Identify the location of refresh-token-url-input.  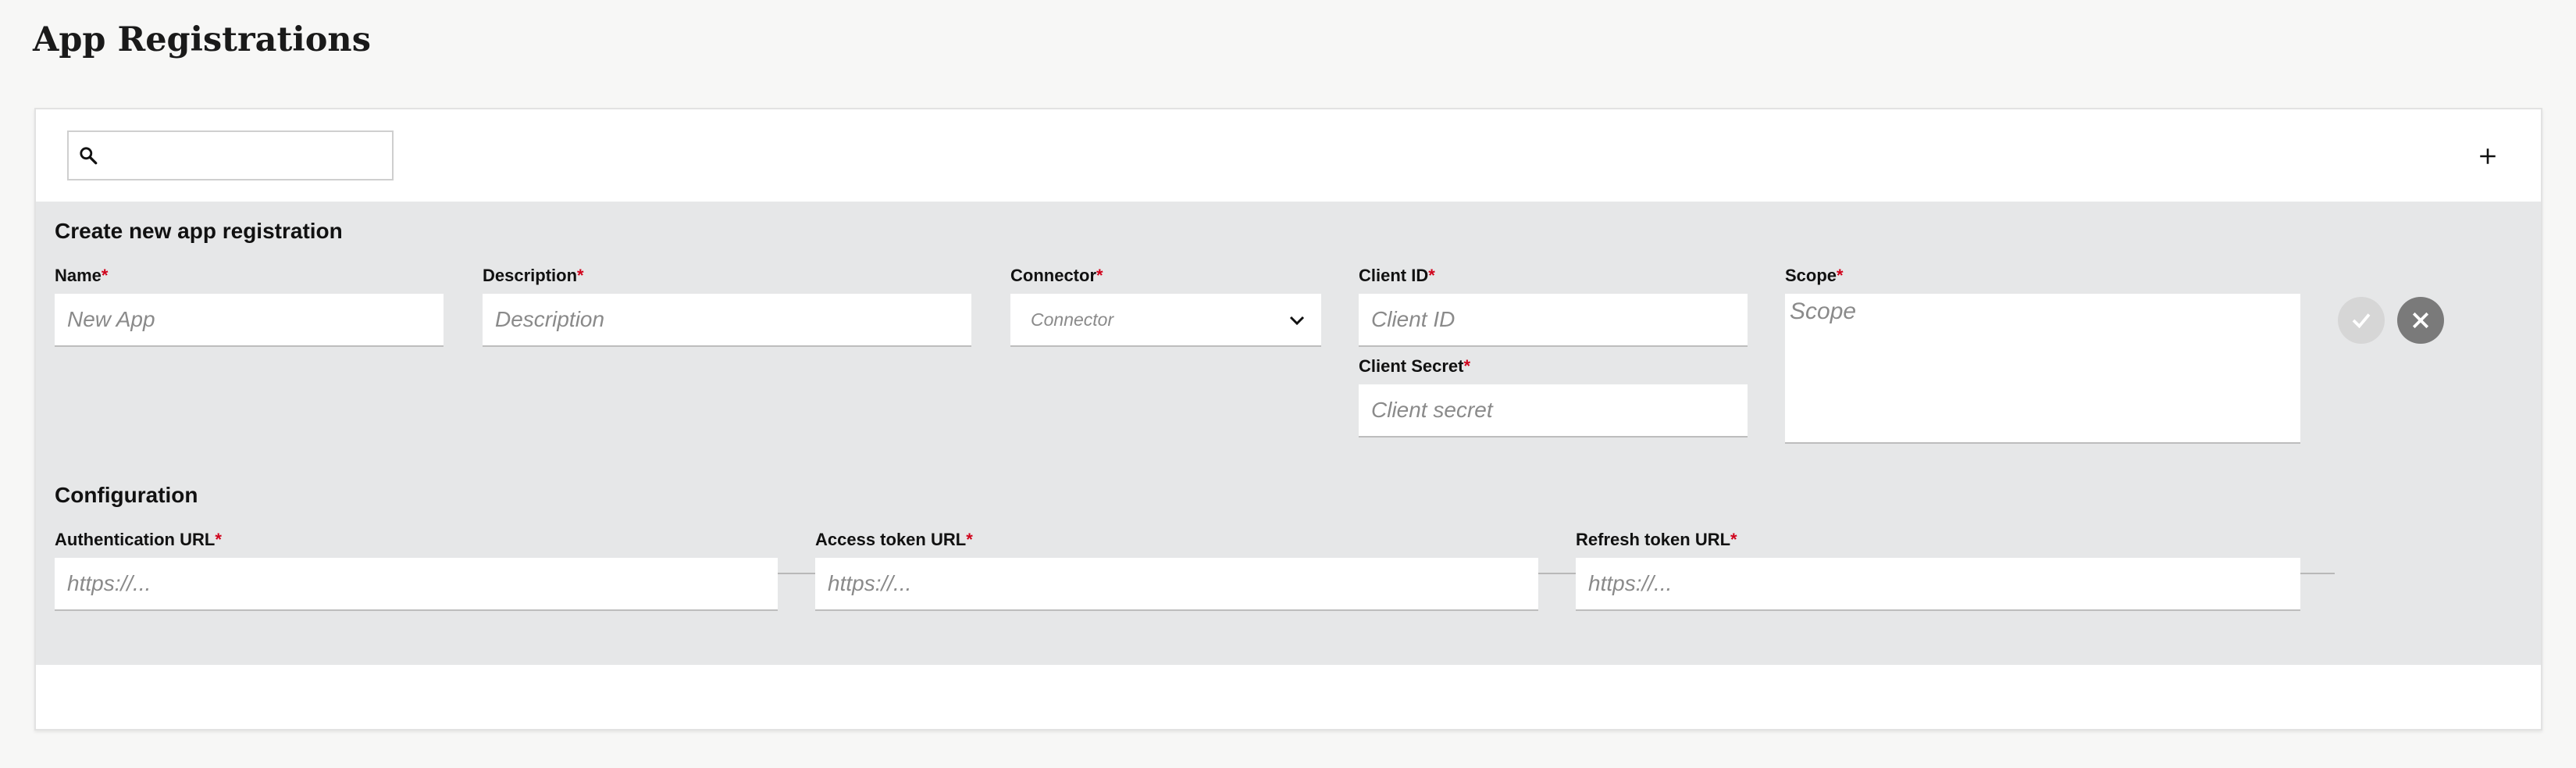
(1938, 584).